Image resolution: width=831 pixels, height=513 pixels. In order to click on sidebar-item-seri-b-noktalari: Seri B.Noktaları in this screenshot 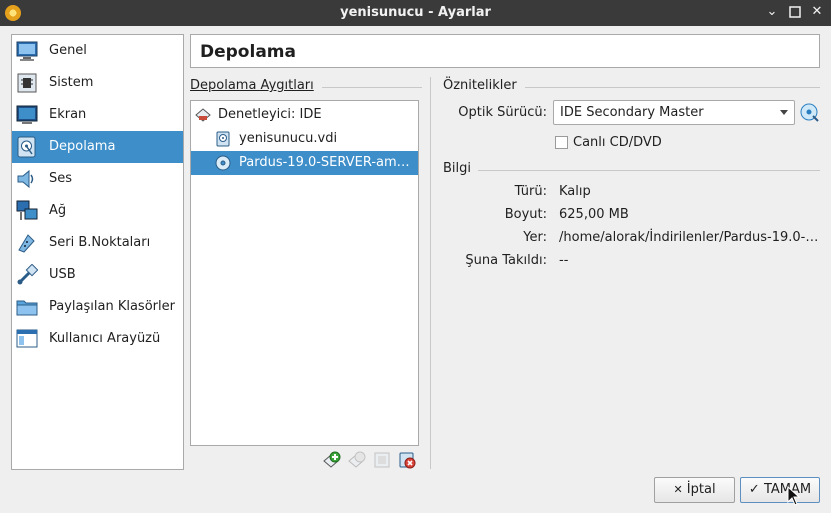, I will do `click(97, 243)`.